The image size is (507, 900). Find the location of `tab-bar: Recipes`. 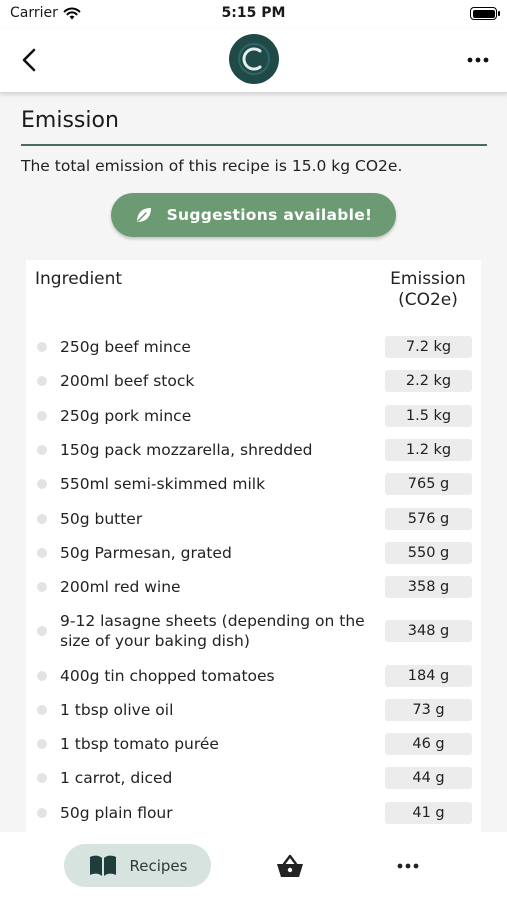

tab-bar: Recipes is located at coordinates (253, 866).